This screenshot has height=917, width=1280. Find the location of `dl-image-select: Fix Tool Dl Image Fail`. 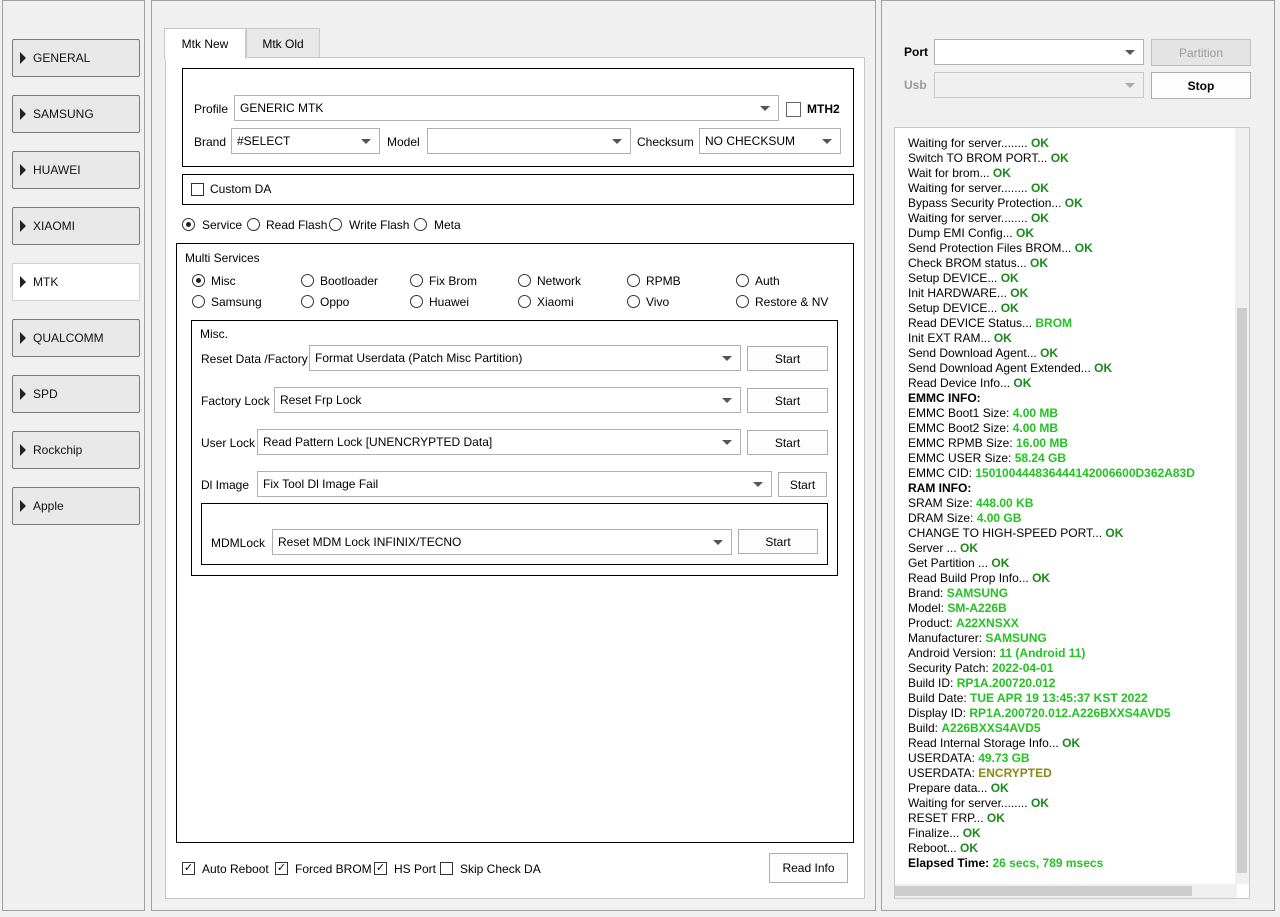

dl-image-select: Fix Tool Dl Image Fail is located at coordinates (514, 484).